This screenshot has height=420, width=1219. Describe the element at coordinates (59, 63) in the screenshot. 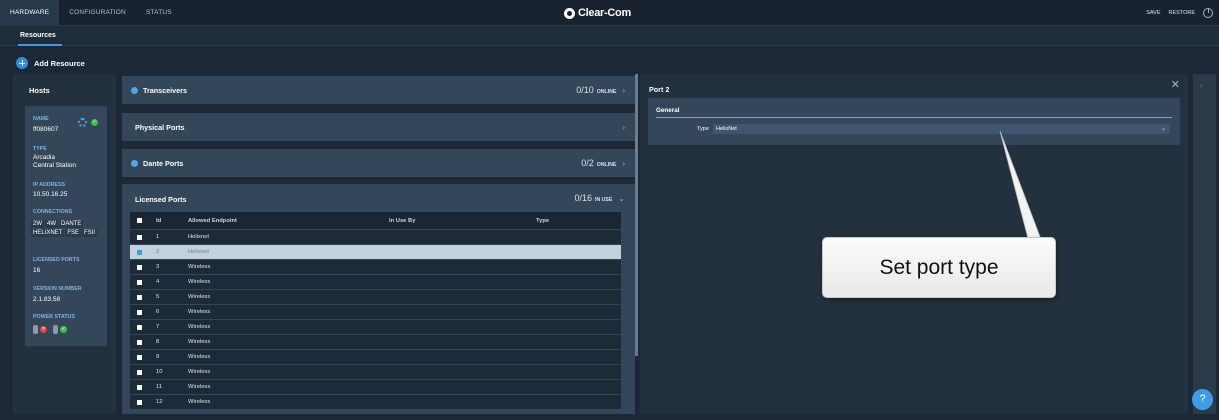

I see `add-resource-label: Add Resource` at that location.